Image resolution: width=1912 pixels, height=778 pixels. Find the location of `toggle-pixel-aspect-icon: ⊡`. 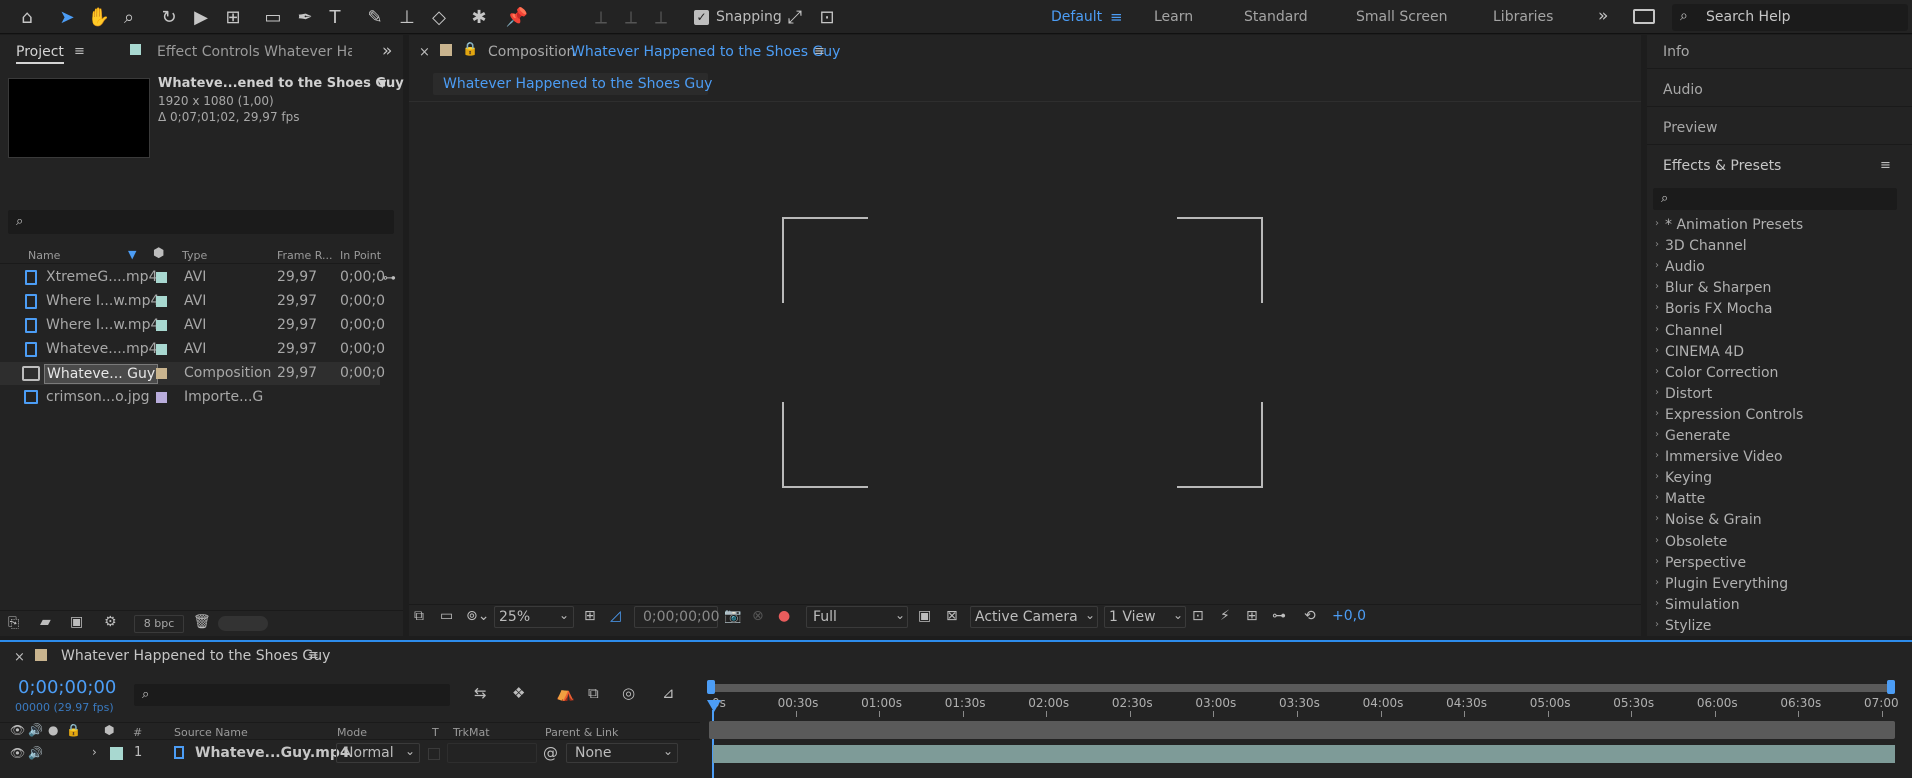

toggle-pixel-aspect-icon: ⊡ is located at coordinates (1198, 616).